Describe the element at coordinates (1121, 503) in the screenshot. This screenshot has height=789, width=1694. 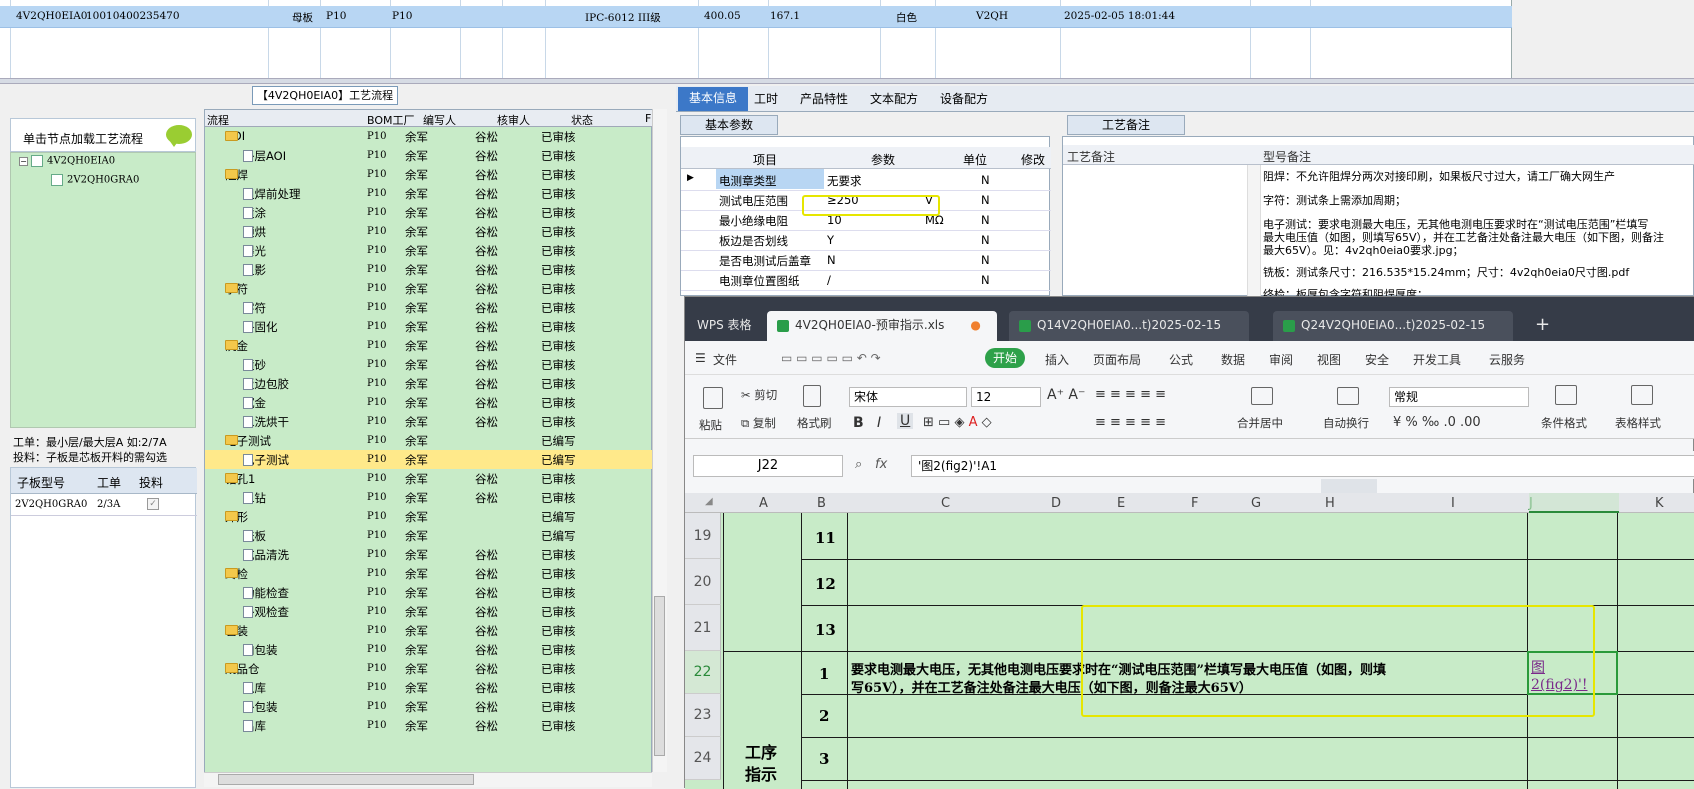
I see `col-e: E` at that location.